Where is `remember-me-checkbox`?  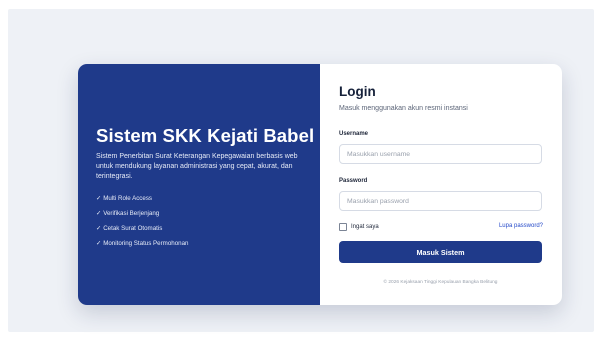 remember-me-checkbox is located at coordinates (343, 227).